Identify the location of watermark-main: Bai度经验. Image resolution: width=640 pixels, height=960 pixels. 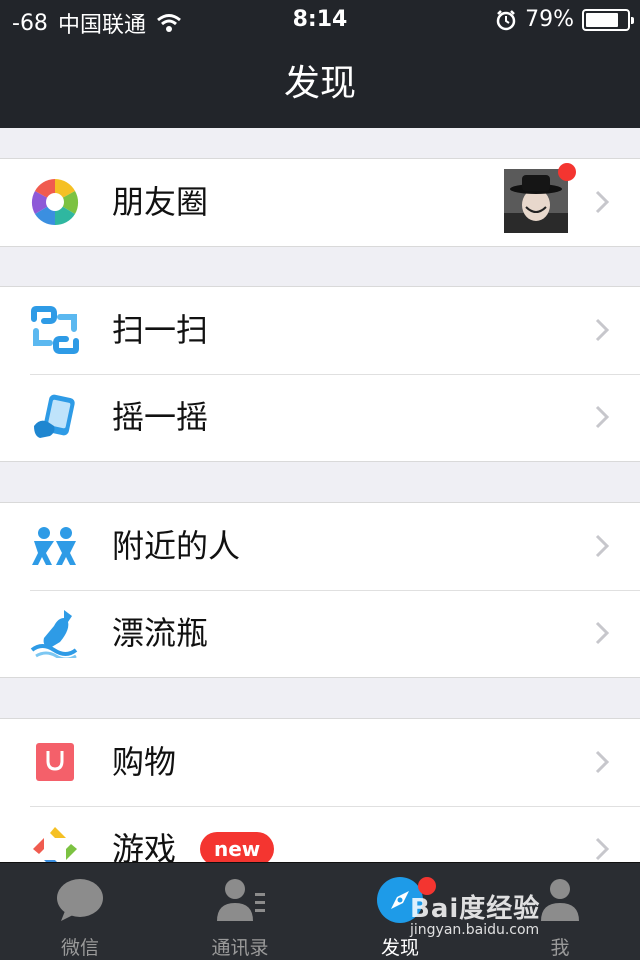
(475, 909).